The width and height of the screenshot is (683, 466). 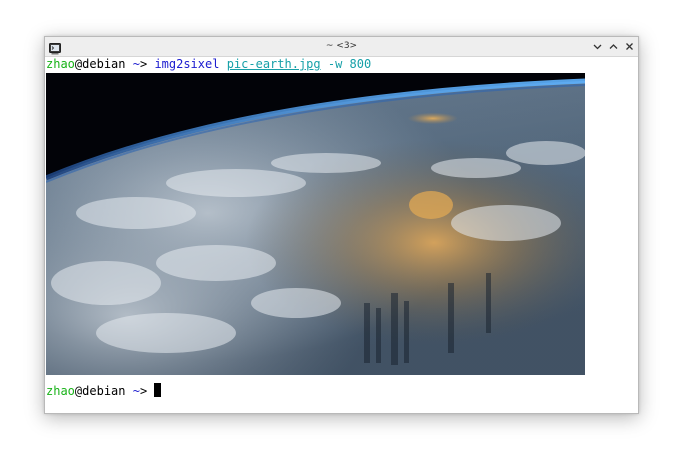 I want to click on prompt-line: zhao@debian ~>, so click(x=104, y=390).